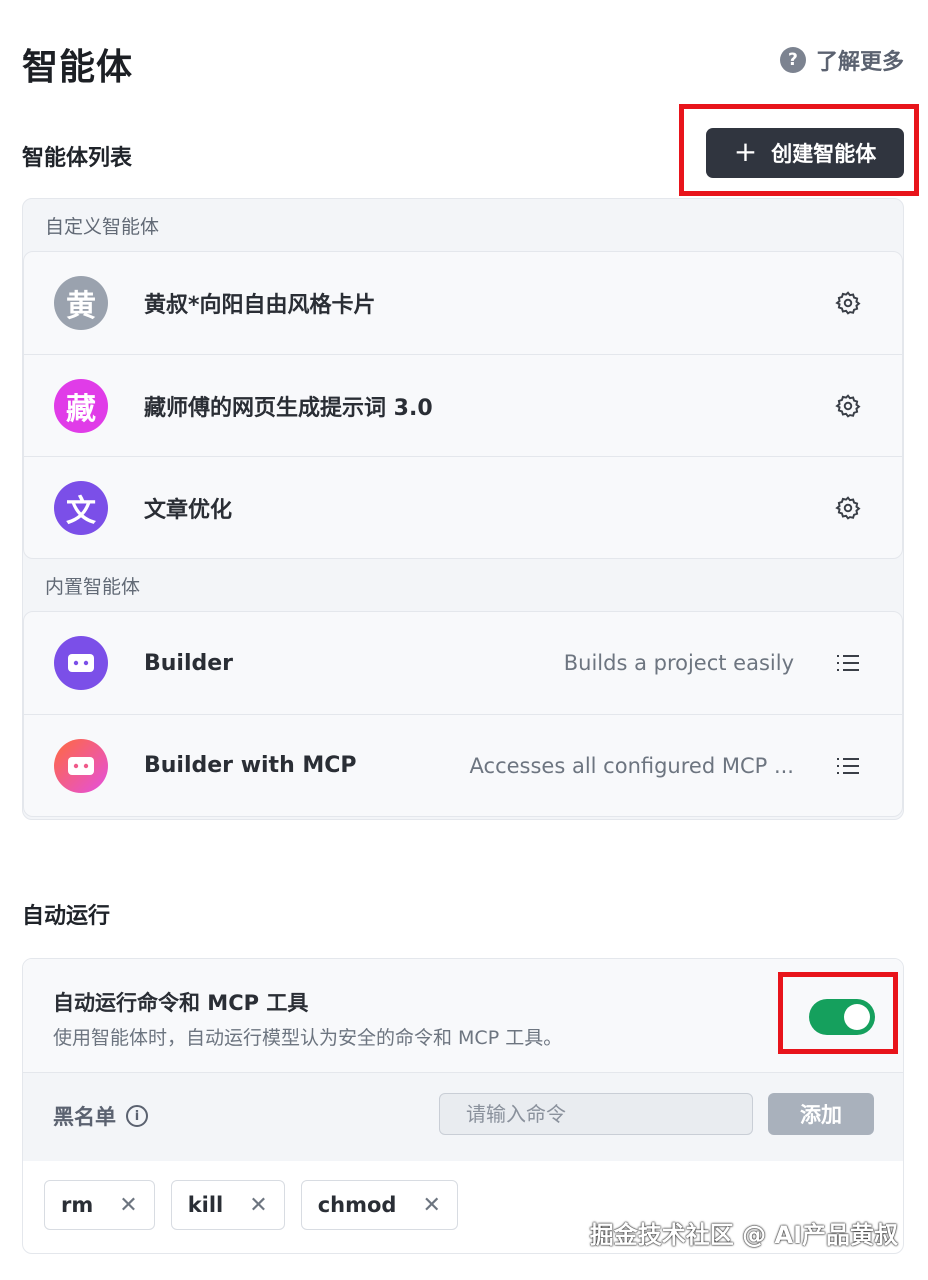  What do you see at coordinates (250, 765) in the screenshot?
I see `agent-name: Builder with MCP` at bounding box center [250, 765].